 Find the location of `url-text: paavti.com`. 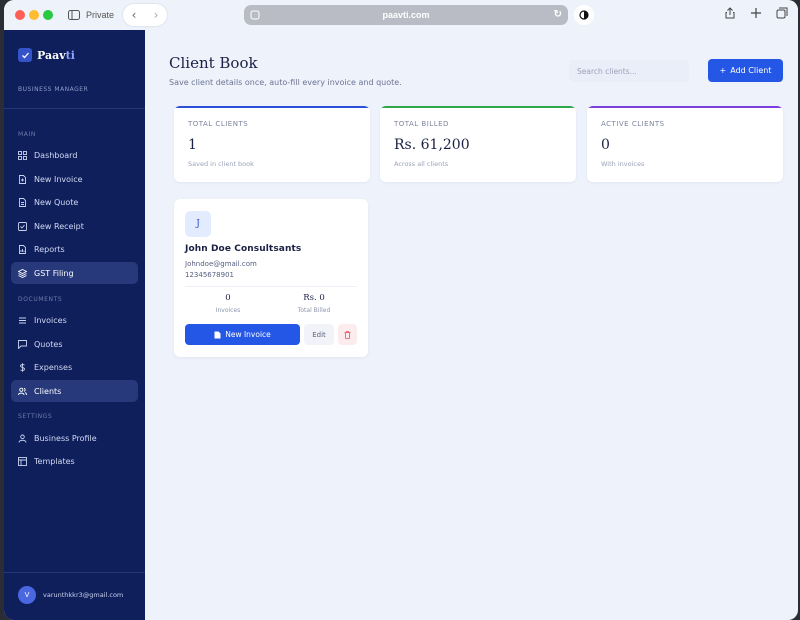

url-text: paavti.com is located at coordinates (406, 15).